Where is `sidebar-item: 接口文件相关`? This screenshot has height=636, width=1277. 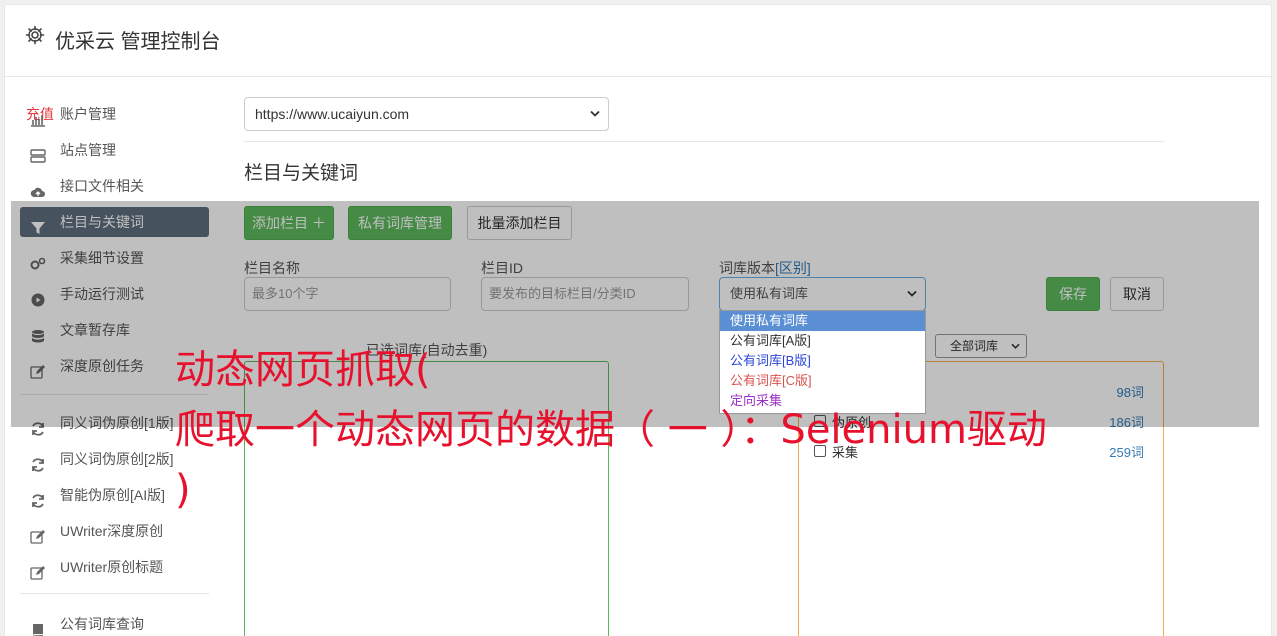
sidebar-item: 接口文件相关 is located at coordinates (114, 186).